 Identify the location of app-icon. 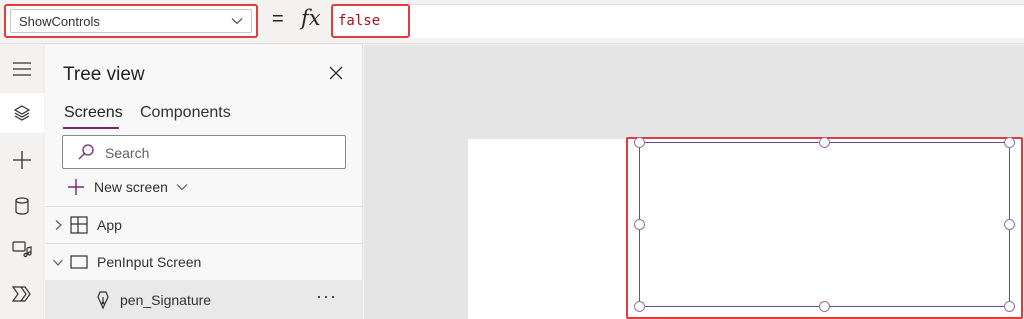
(79, 225).